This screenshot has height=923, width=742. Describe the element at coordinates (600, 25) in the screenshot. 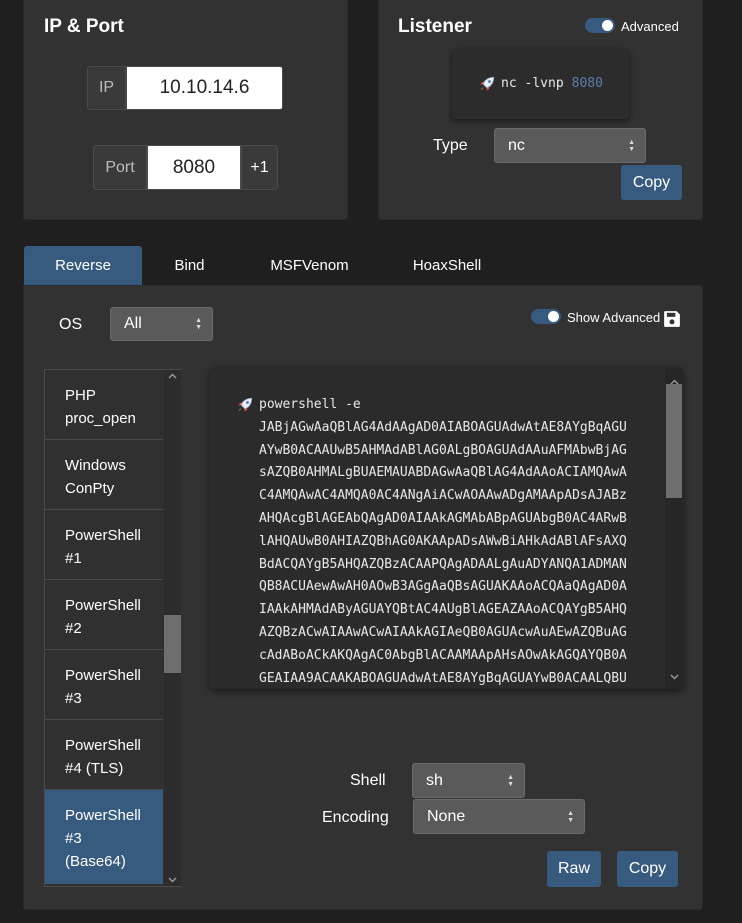

I see `advanced-toggle` at that location.